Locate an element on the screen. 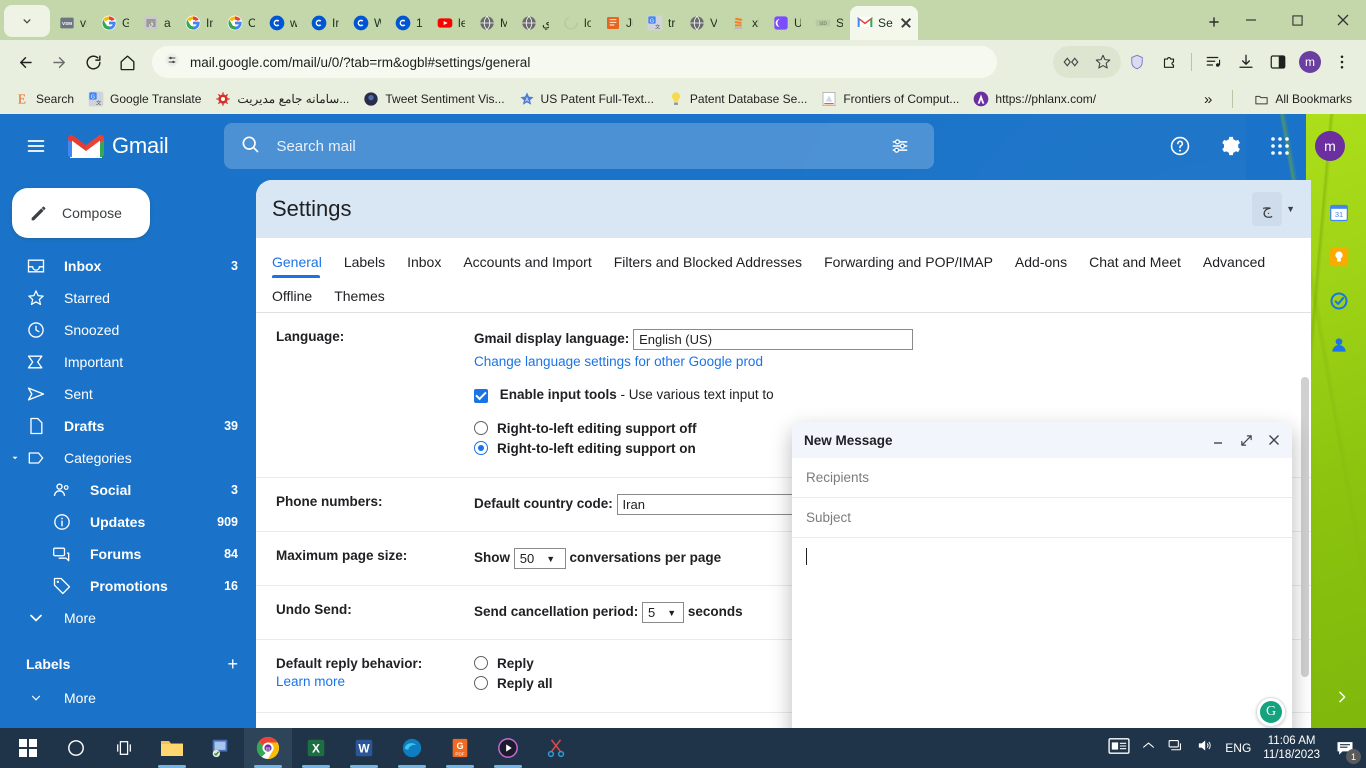 Image resolution: width=1366 pixels, height=768 pixels. back-button is located at coordinates (25, 62).